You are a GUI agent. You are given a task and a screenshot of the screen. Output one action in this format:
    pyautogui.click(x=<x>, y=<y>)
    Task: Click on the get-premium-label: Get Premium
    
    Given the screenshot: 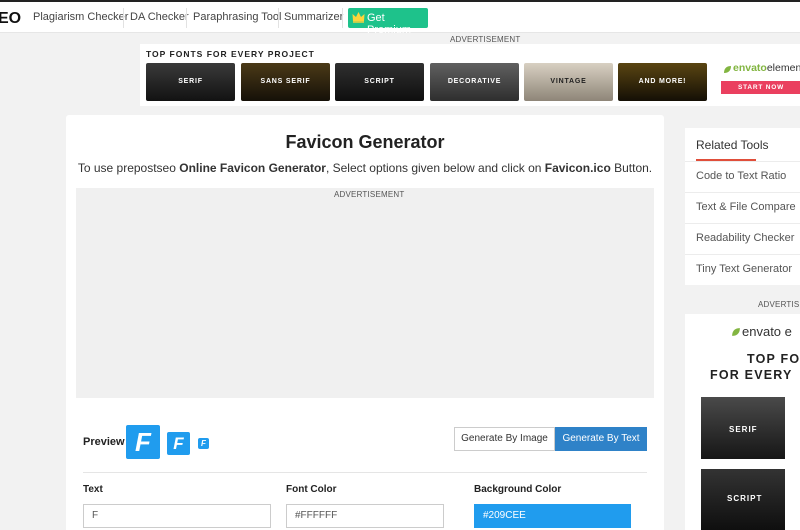 What is the action you would take?
    pyautogui.click(x=389, y=24)
    